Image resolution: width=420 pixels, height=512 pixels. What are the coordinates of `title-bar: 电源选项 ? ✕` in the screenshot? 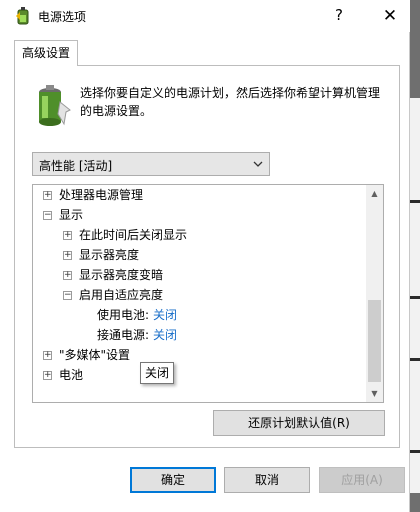 It's located at (205, 16).